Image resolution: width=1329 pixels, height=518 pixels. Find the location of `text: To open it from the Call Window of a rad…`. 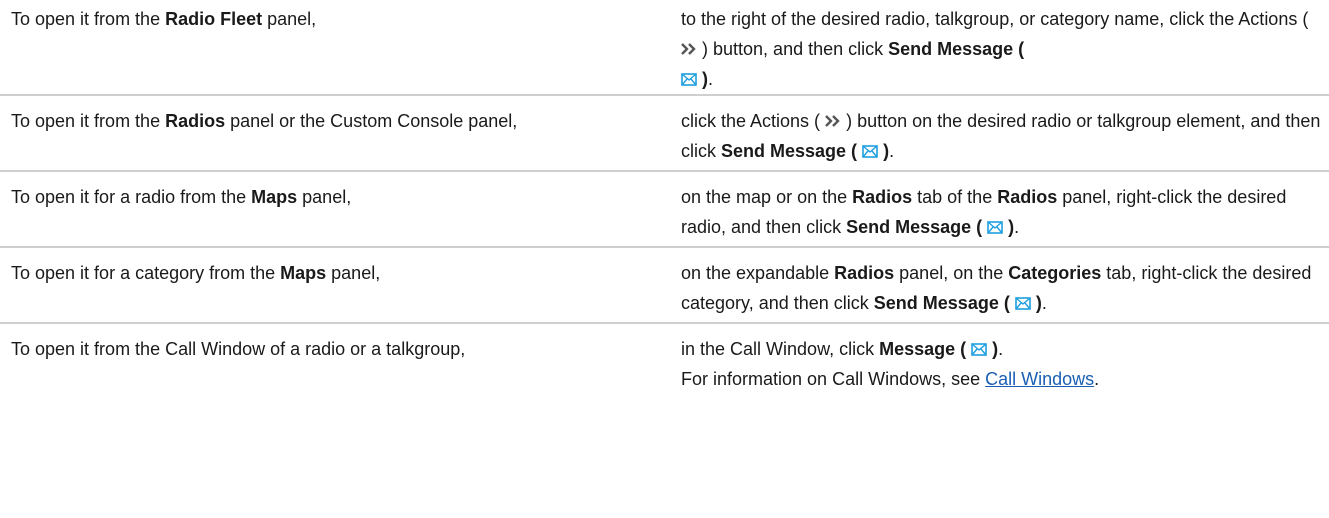

text: To open it from the Call Window of a rad… is located at coordinates (238, 349).